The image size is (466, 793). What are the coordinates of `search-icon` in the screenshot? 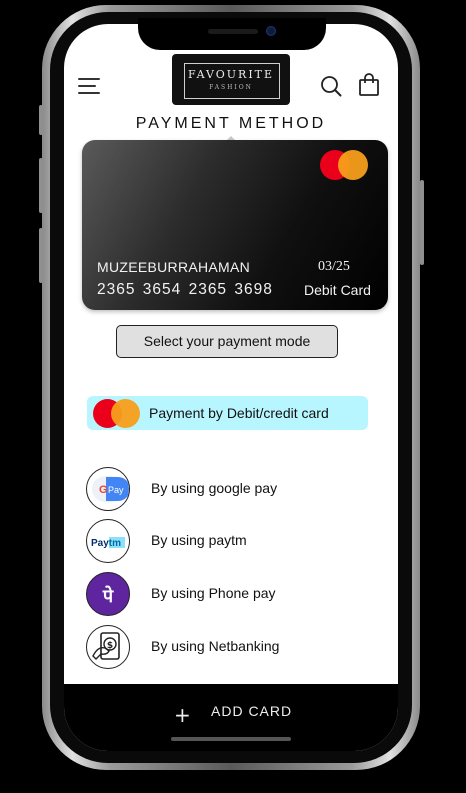 It's located at (331, 86).